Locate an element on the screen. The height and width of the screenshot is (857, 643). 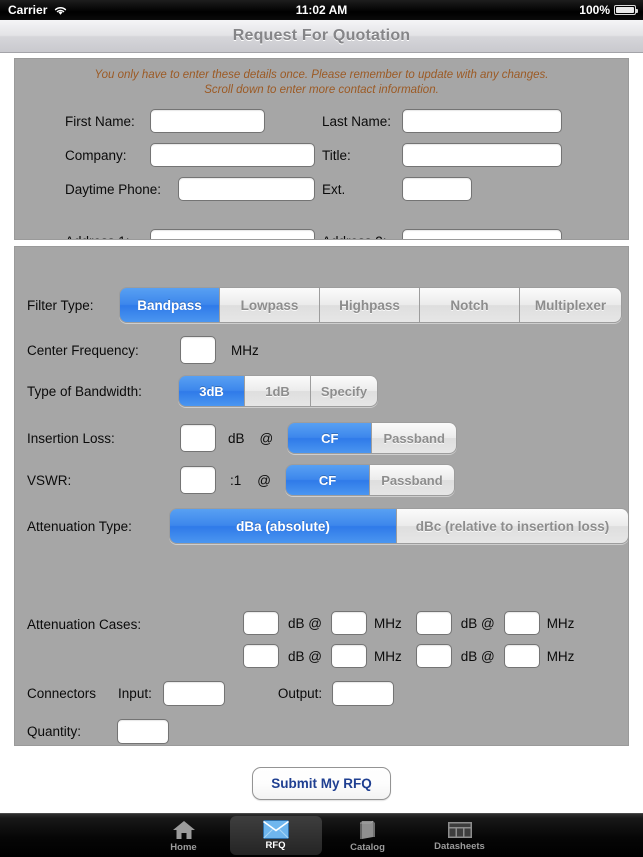
type-of-bandwidth-segmented-control: 3dB 1dB Specify is located at coordinates (278, 391).